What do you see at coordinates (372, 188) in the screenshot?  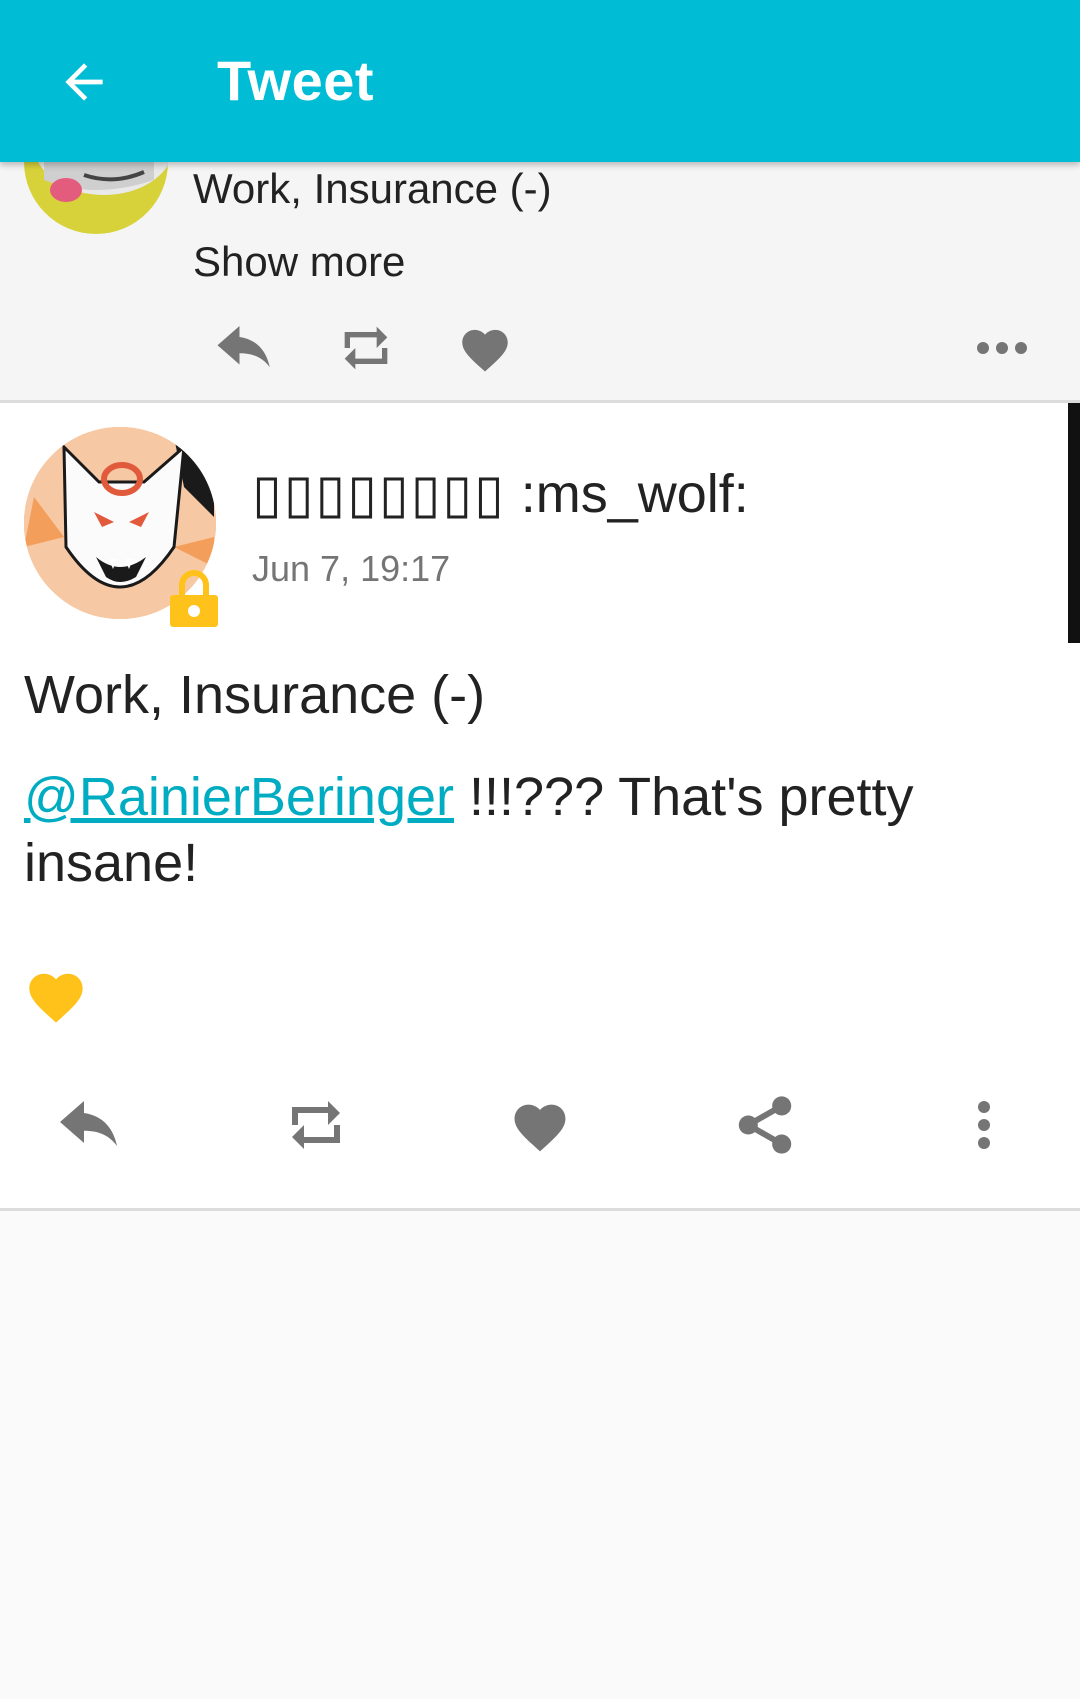 I see `previous-status-content-warning: Work, Insurance (-)` at bounding box center [372, 188].